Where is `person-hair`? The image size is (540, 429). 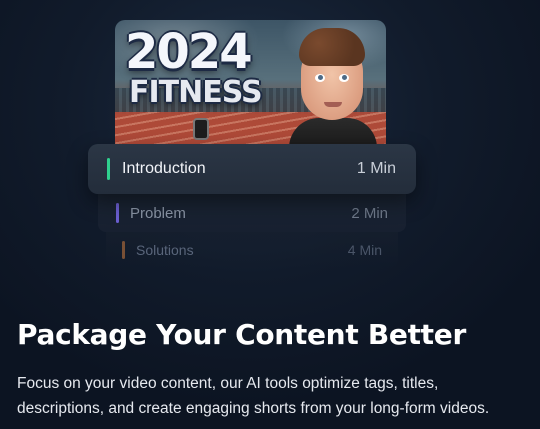 person-hair is located at coordinates (332, 47).